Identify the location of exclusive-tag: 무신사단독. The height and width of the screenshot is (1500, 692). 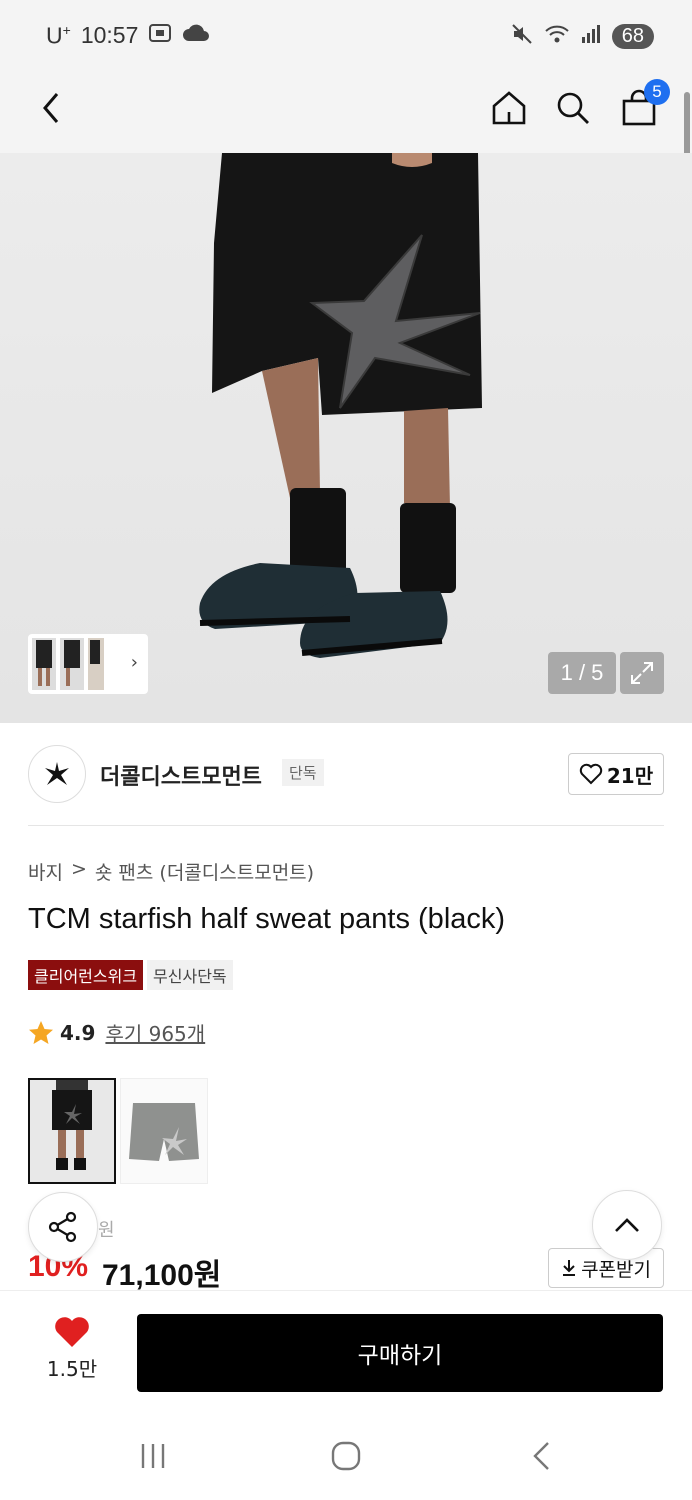
(190, 975).